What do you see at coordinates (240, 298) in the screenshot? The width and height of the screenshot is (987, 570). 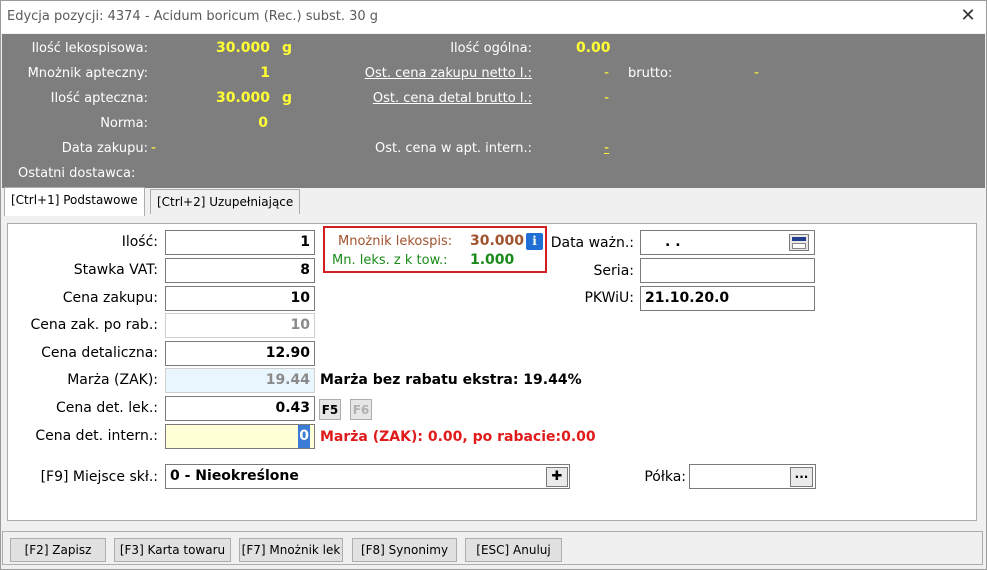 I see `cena-zakupu-input: 10` at bounding box center [240, 298].